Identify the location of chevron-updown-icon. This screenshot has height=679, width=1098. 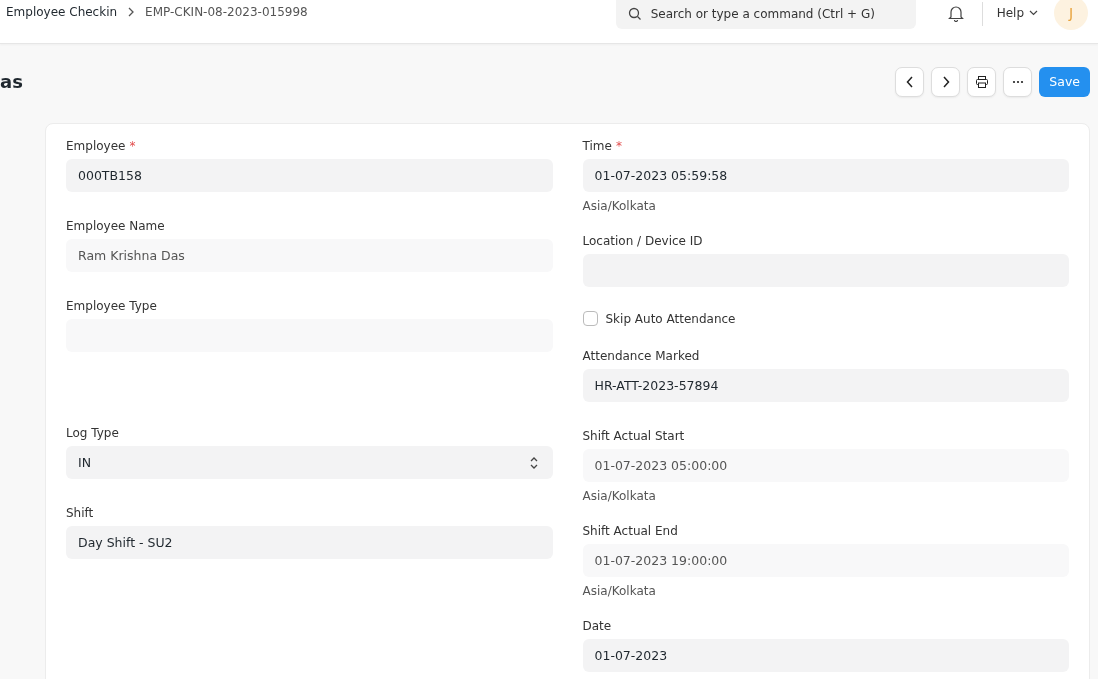
(533, 462).